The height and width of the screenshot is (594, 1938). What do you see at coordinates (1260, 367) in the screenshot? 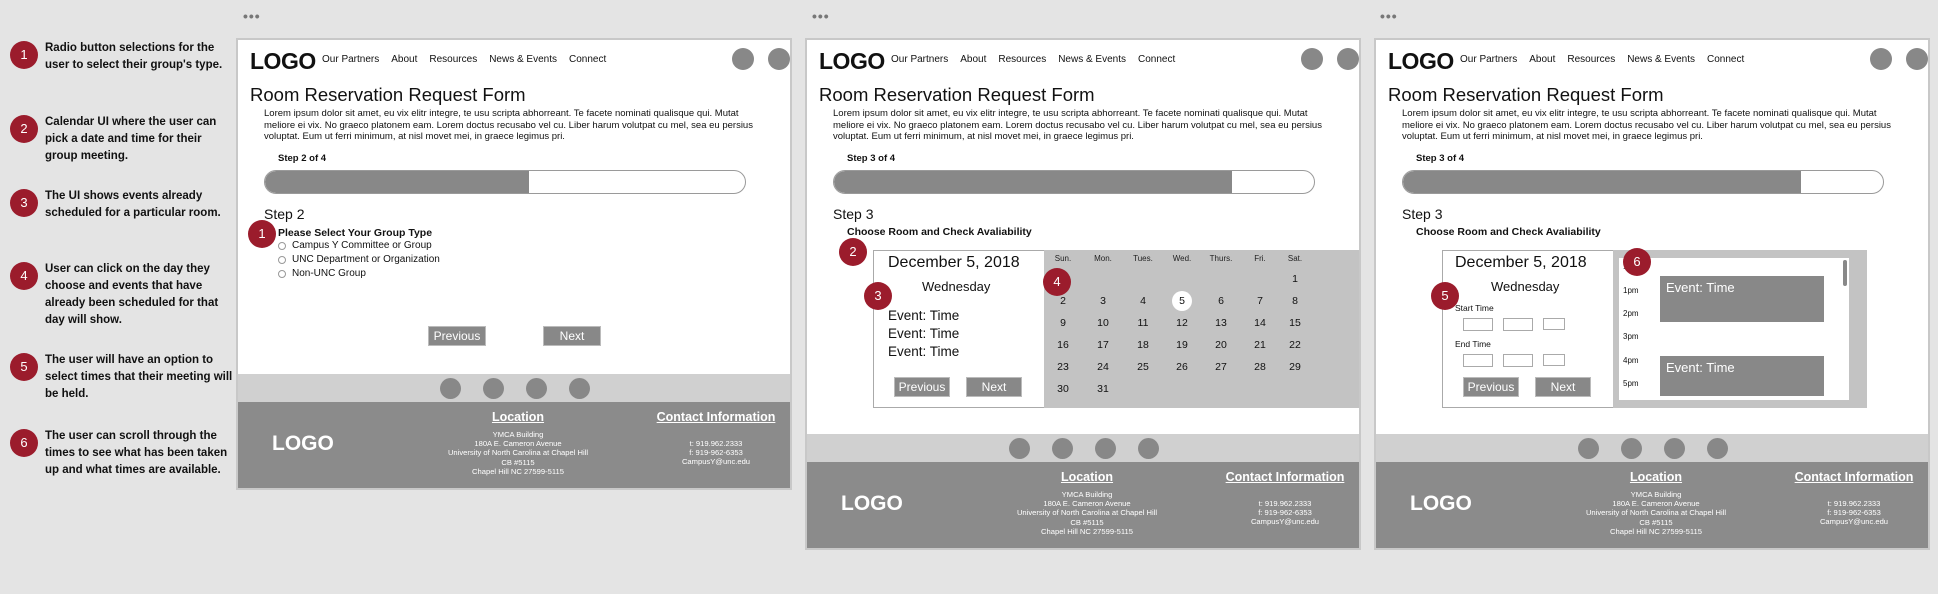
I see `calendar-day: 28` at bounding box center [1260, 367].